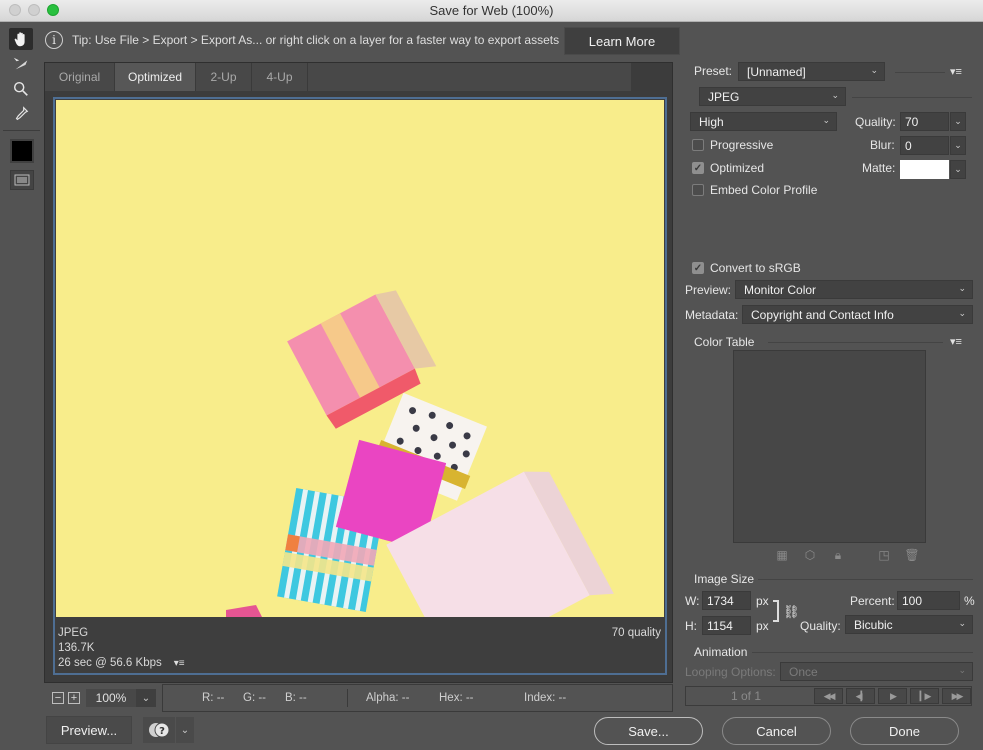  What do you see at coordinates (724, 342) in the screenshot?
I see `color-table-title: Color Table` at bounding box center [724, 342].